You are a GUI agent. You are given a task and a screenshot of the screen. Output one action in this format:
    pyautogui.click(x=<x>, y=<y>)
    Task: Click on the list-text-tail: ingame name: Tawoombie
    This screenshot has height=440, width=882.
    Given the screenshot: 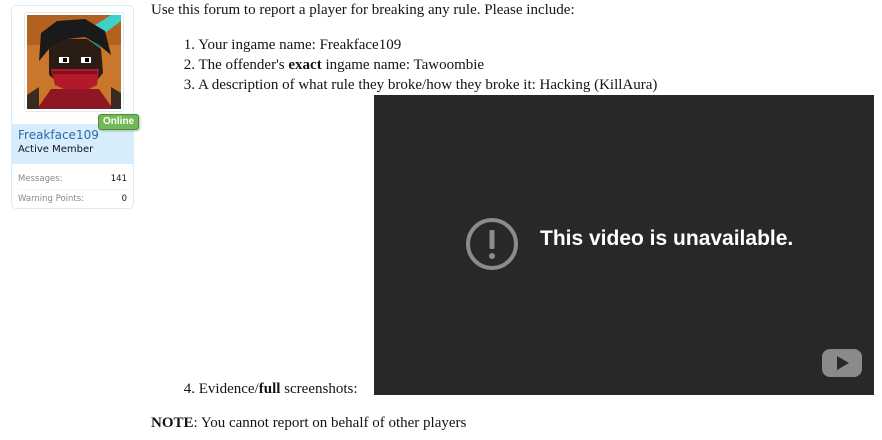 What is the action you would take?
    pyautogui.click(x=403, y=65)
    